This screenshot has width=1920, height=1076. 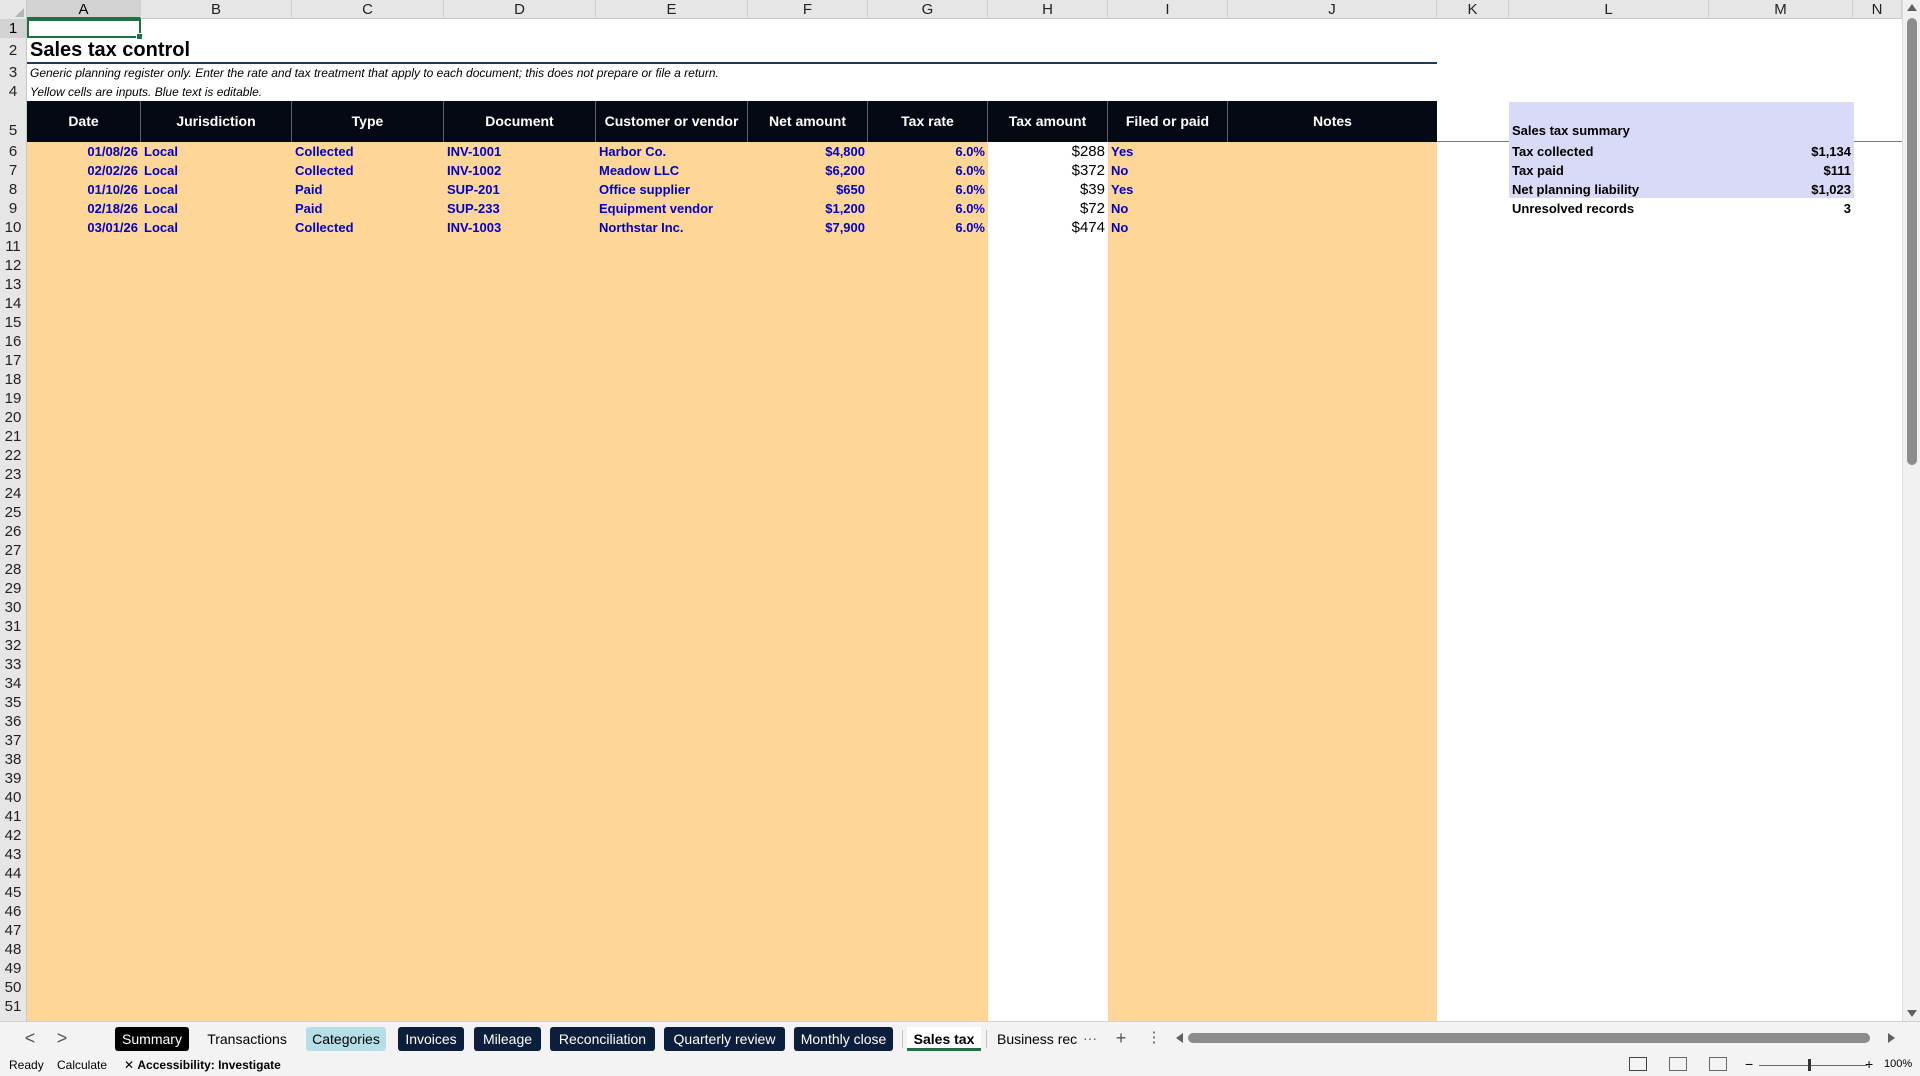 What do you see at coordinates (724, 1039) in the screenshot?
I see `tab-quarterly-review: Quarterly review` at bounding box center [724, 1039].